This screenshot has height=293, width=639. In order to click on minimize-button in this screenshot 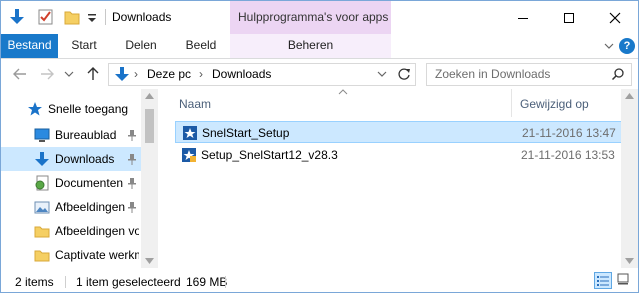, I will do `click(523, 17)`.